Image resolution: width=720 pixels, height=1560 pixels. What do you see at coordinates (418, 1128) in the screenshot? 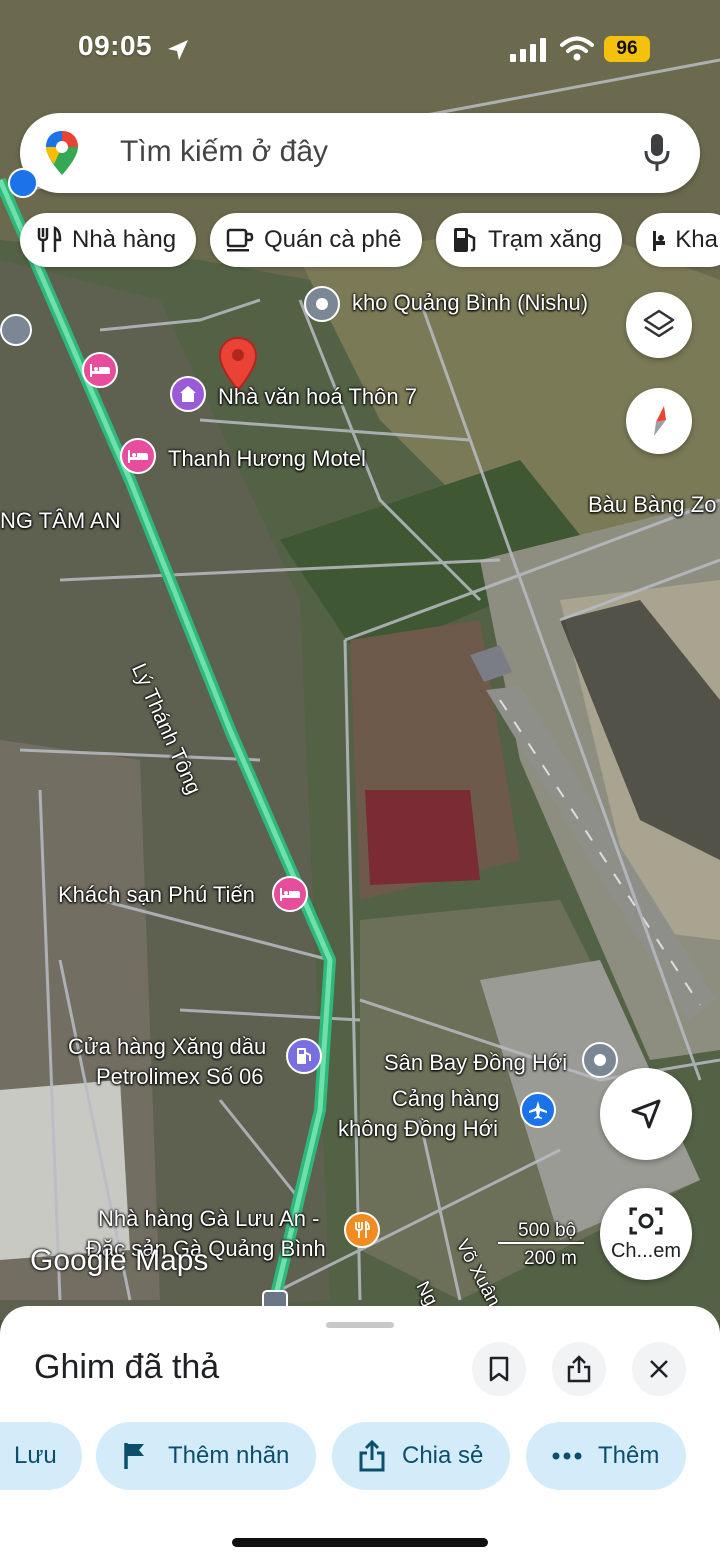
I see `poi-label: không Đồng Hới` at bounding box center [418, 1128].